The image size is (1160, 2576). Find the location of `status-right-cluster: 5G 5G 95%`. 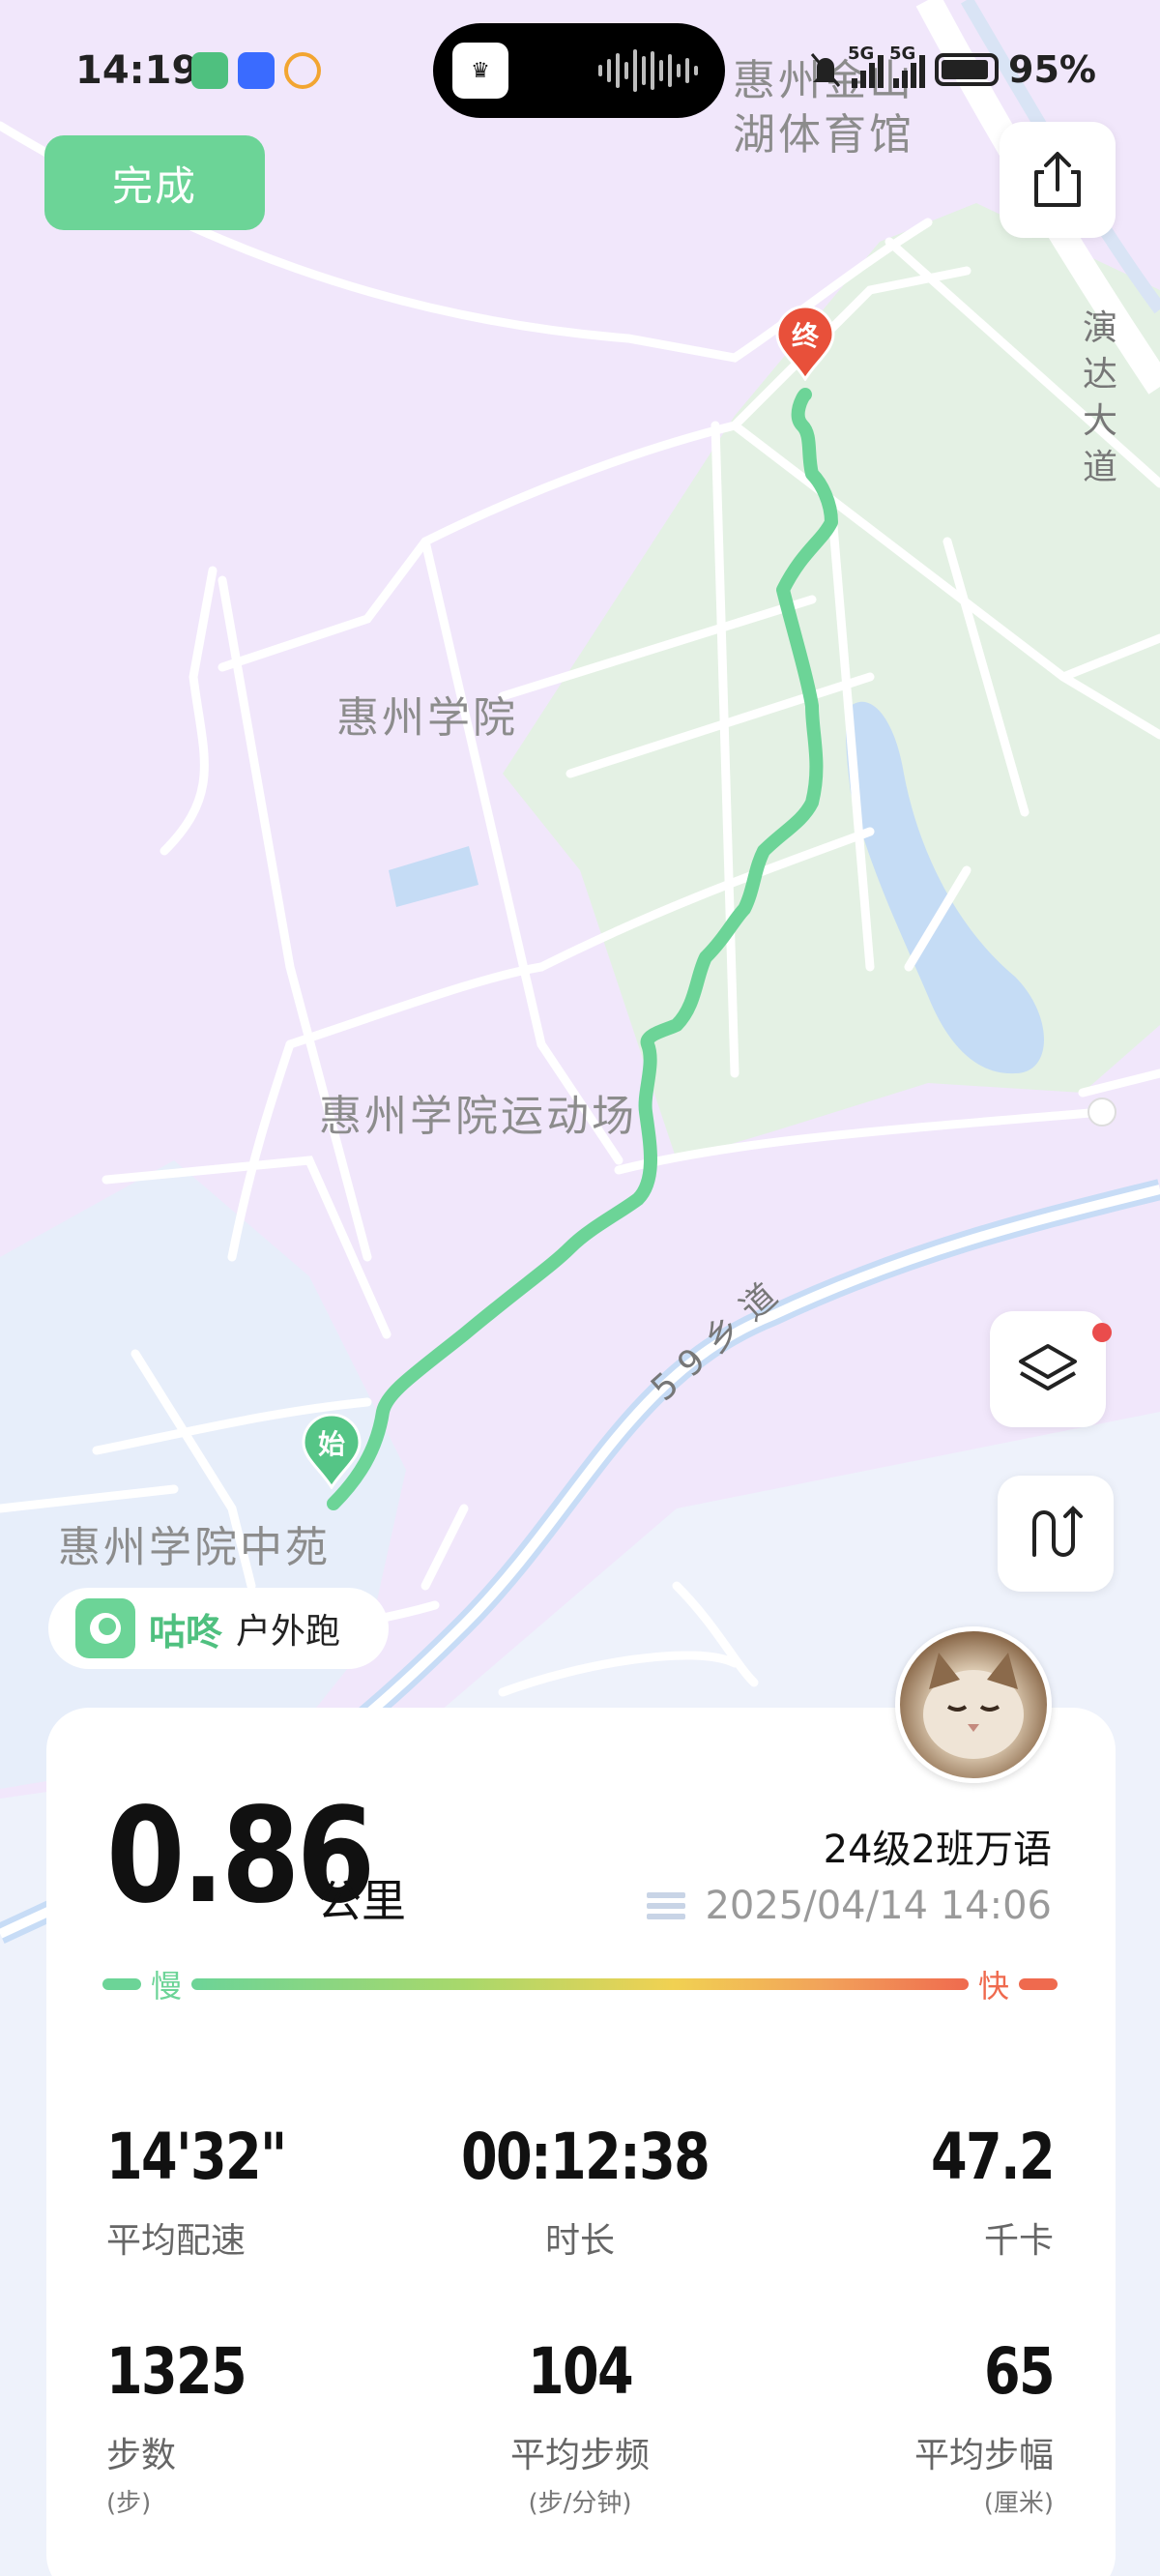

status-right-cluster: 5G 5G 95% is located at coordinates (953, 67).